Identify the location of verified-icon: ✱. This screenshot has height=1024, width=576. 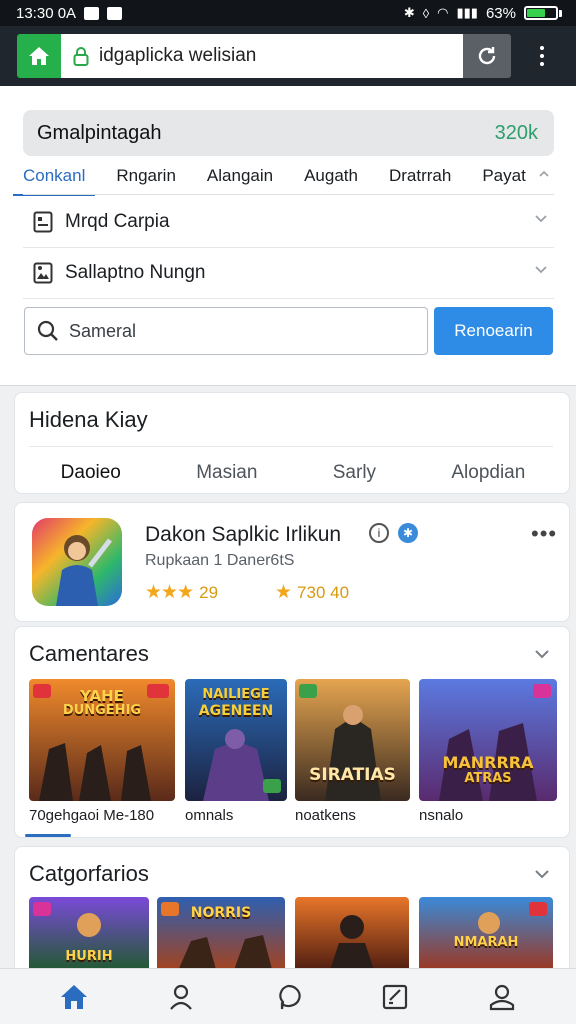
(408, 533).